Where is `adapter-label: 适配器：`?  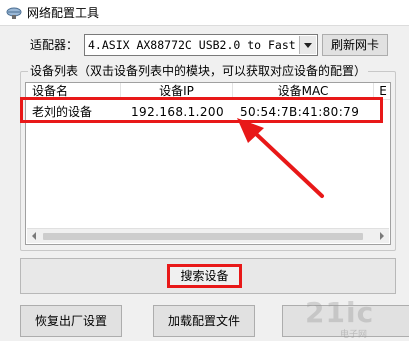
adapter-label: 适配器： is located at coordinates (54, 45).